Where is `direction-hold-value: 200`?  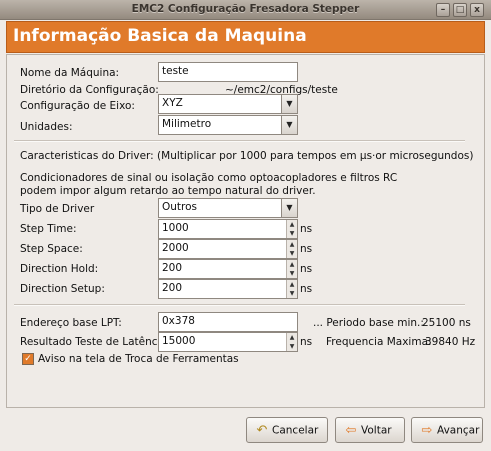
direction-hold-value: 200 is located at coordinates (172, 268).